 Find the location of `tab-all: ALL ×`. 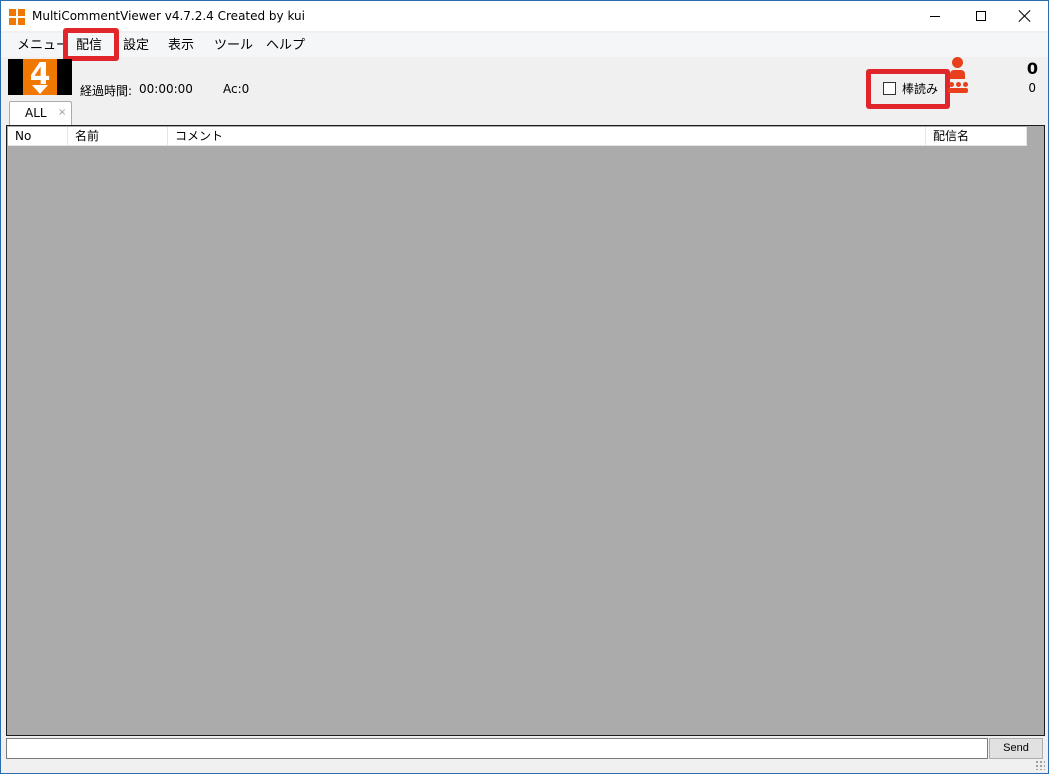

tab-all: ALL × is located at coordinates (40, 113).